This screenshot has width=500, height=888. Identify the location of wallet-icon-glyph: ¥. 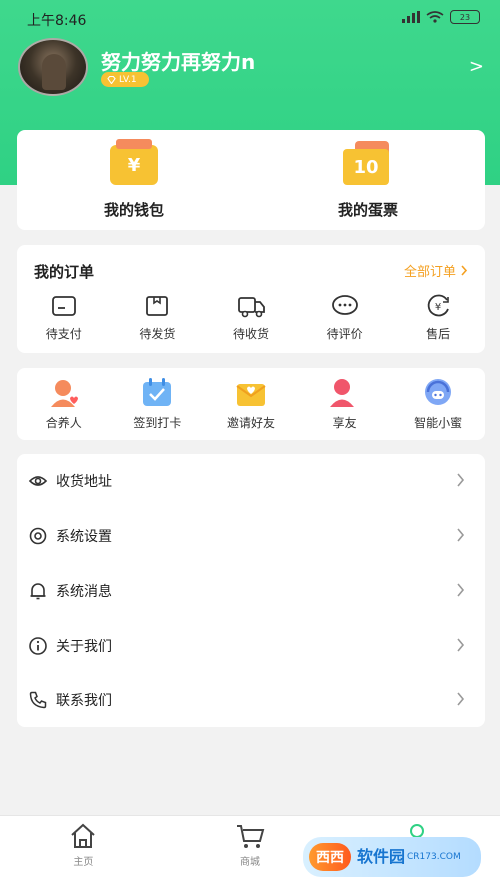
(134, 165).